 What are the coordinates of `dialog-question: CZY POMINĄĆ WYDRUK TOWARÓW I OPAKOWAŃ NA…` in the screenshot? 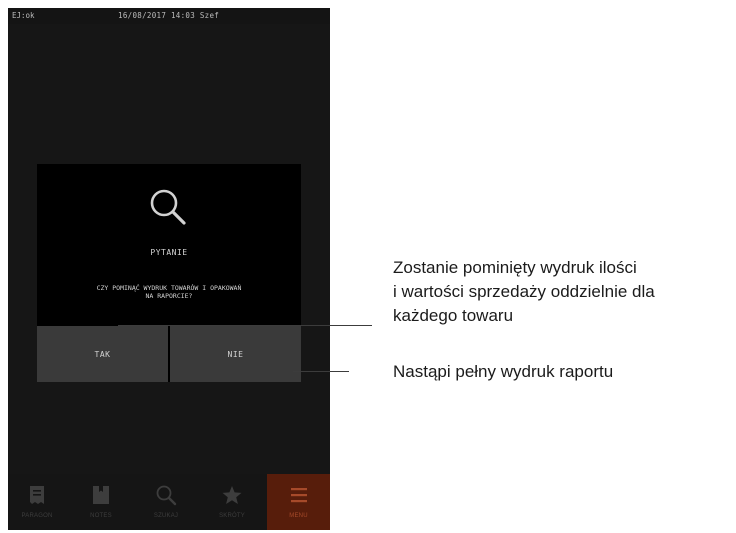 It's located at (169, 292).